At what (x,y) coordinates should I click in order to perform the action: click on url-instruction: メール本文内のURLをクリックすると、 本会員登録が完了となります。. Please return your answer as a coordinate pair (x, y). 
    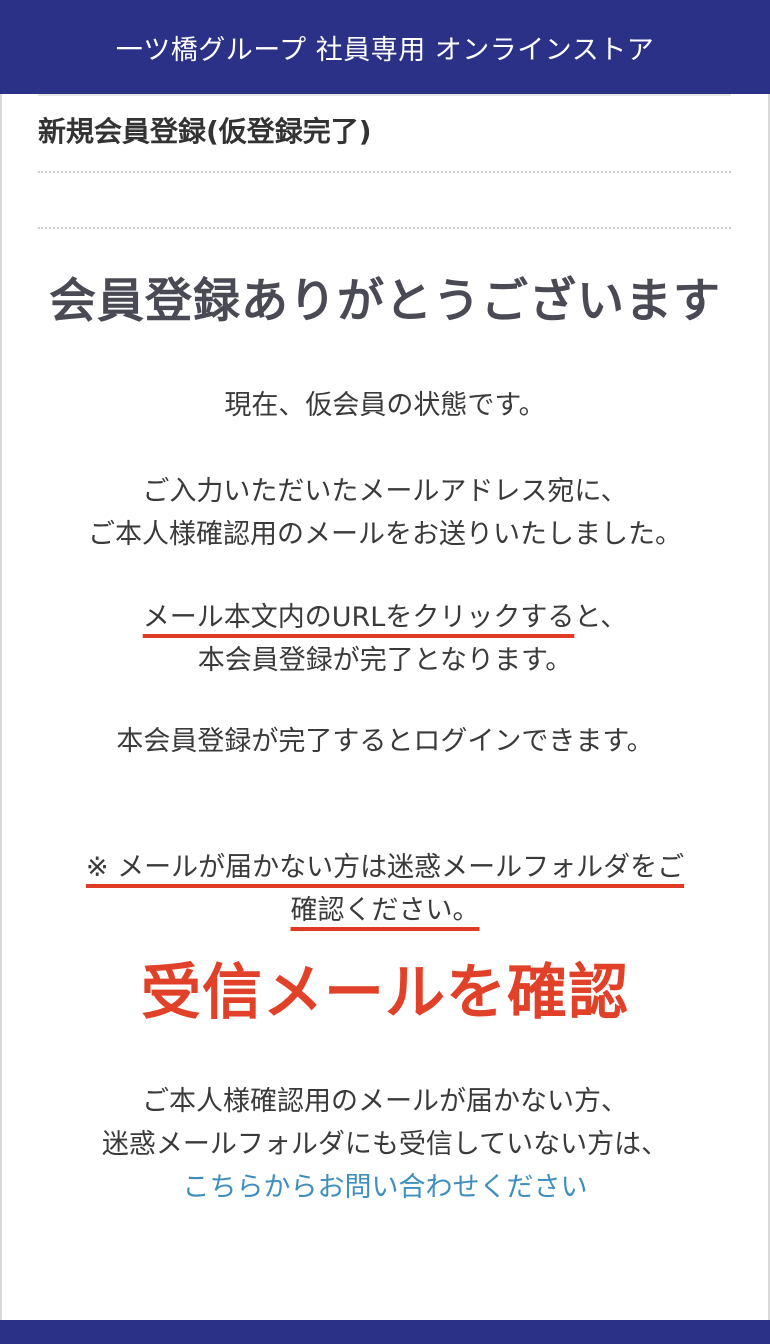
    Looking at the image, I should click on (385, 639).